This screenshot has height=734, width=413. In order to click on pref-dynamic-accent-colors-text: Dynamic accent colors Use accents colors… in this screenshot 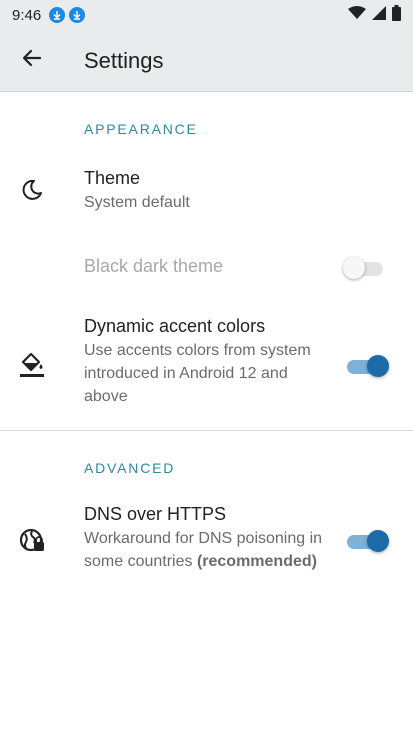, I will do `click(197, 362)`.